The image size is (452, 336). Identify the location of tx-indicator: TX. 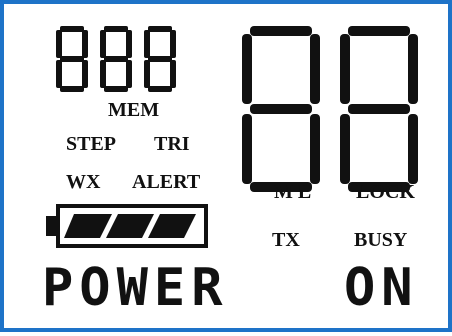
(286, 240).